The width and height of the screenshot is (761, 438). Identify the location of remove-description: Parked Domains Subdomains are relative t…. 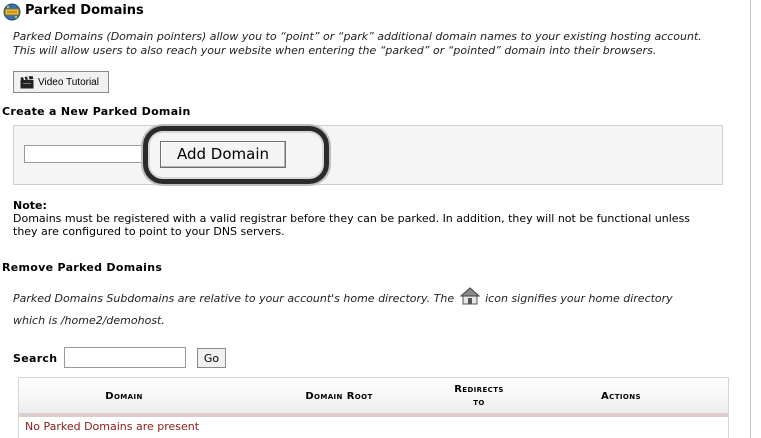
(368, 308).